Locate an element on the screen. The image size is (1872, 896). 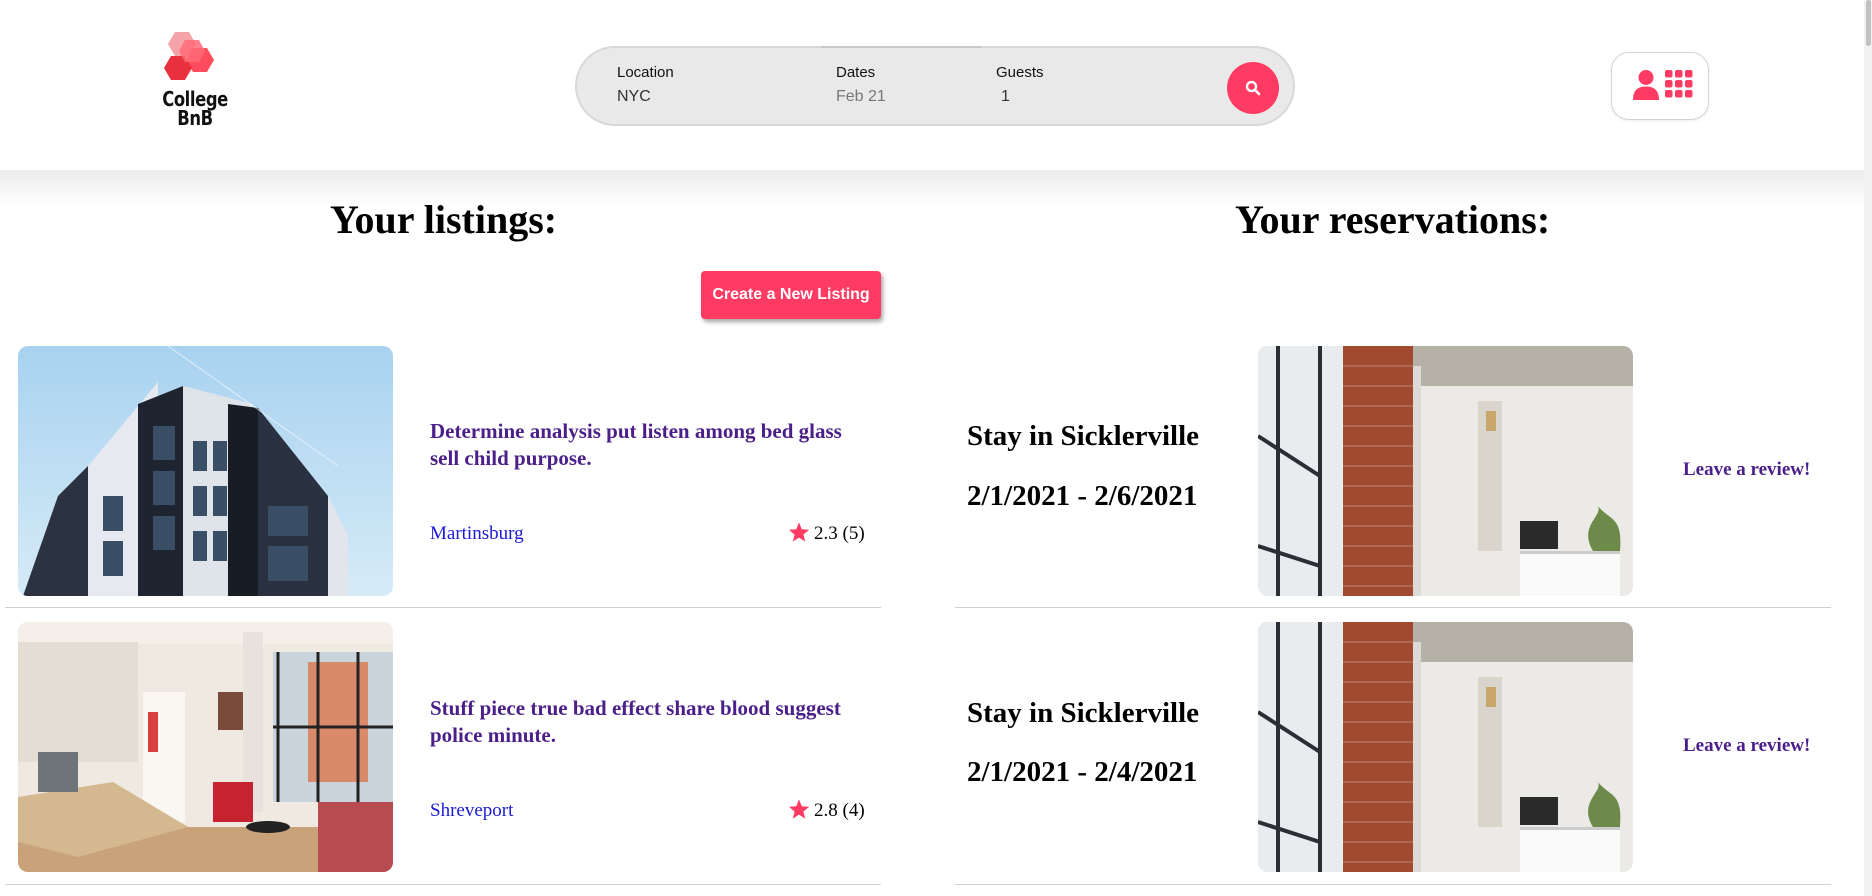
reservation-dates: 2/1/2021 - 2/4/2021 is located at coordinates (1082, 772).